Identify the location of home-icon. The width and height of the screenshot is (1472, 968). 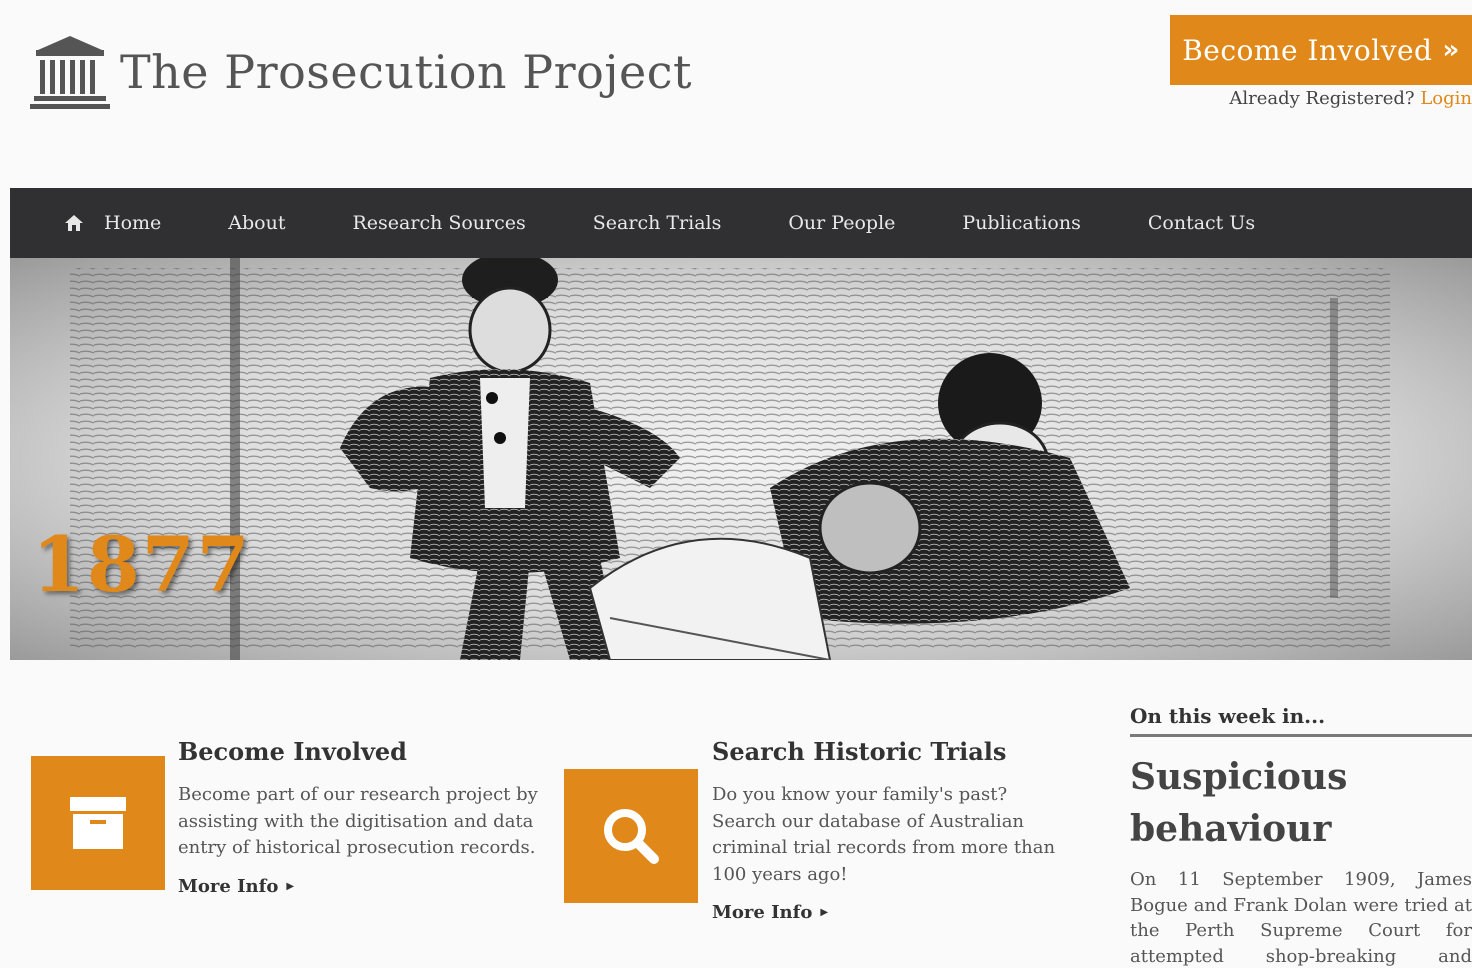
(74, 223).